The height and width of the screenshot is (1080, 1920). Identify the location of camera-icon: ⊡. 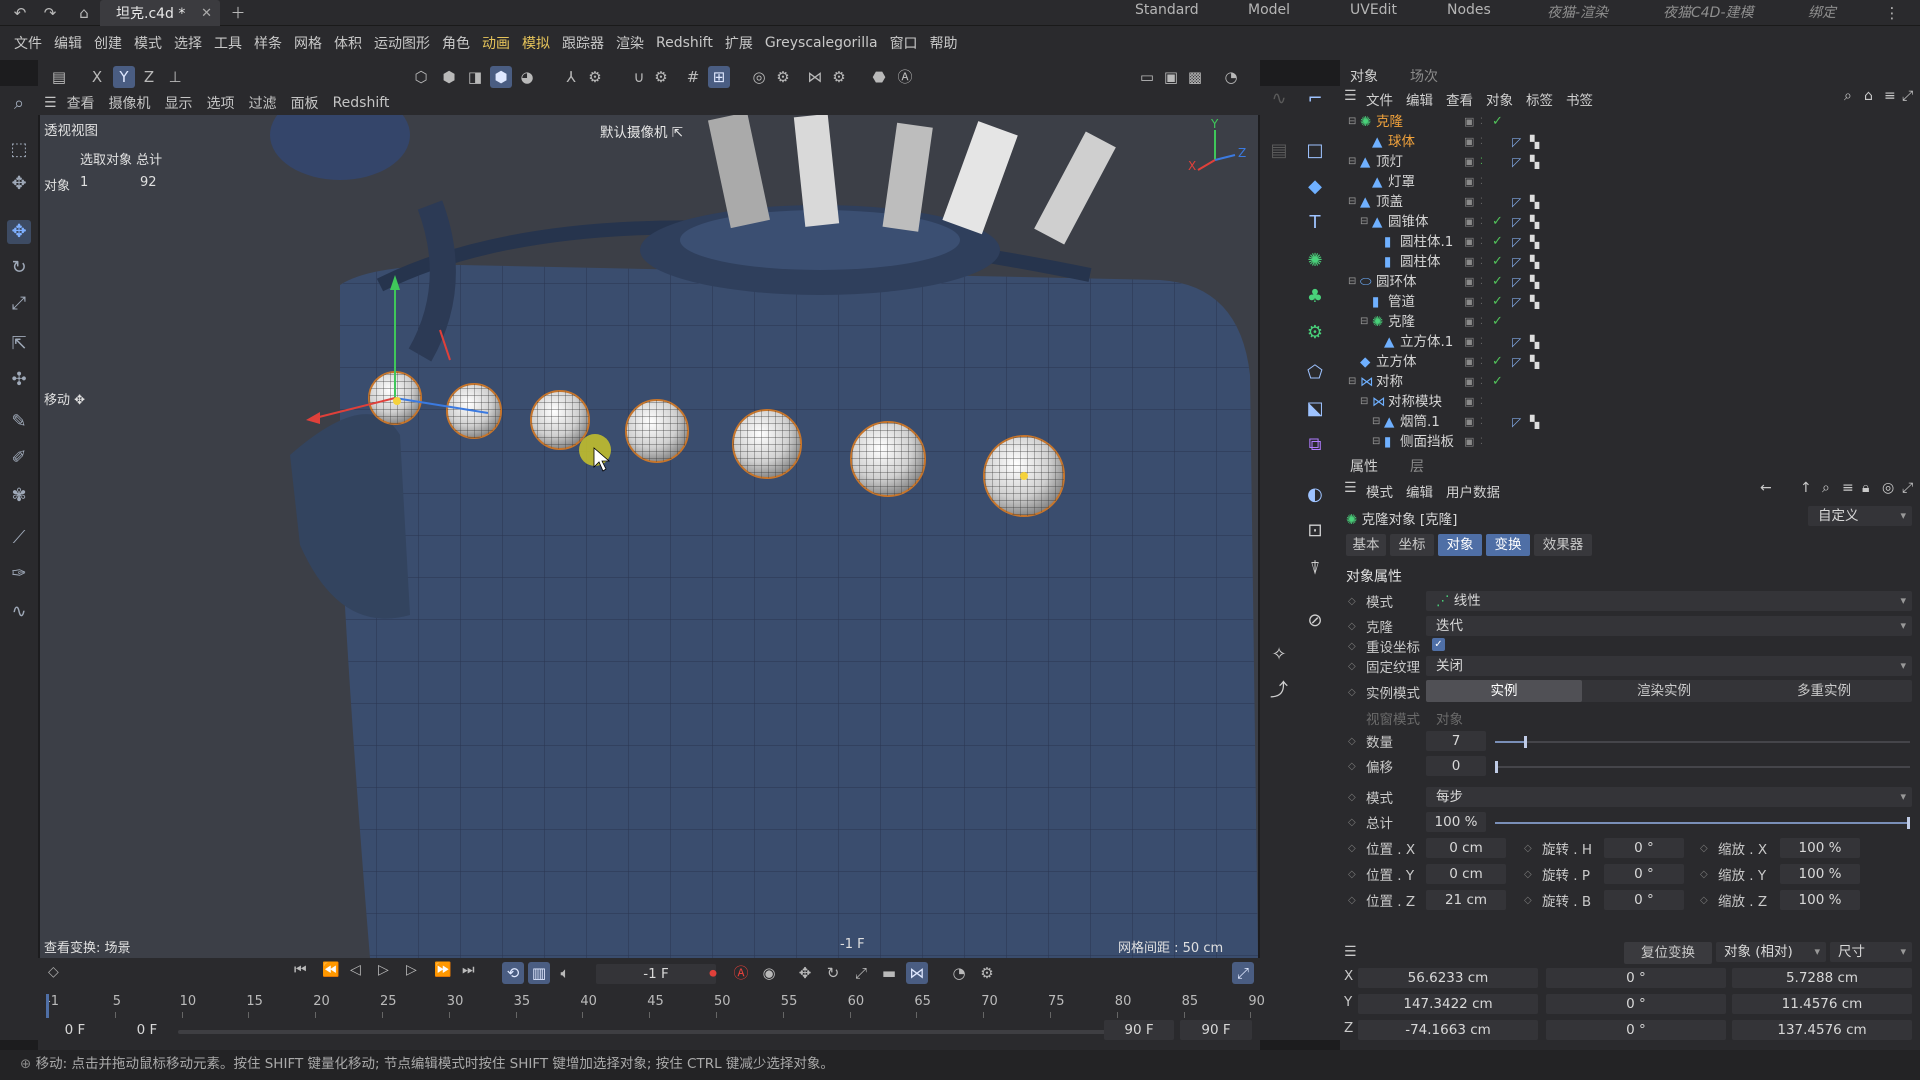
(1315, 531).